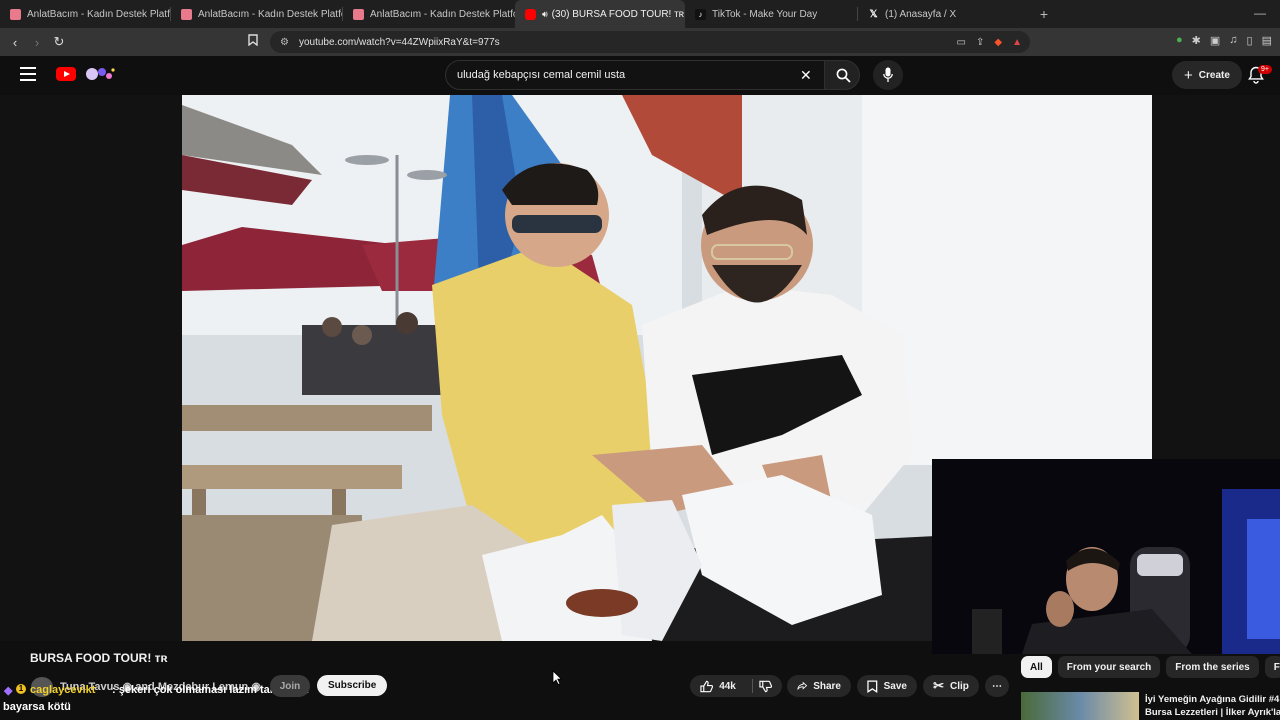 The image size is (1280, 720). Describe the element at coordinates (765, 686) in the screenshot. I see `dislike-icon` at that location.